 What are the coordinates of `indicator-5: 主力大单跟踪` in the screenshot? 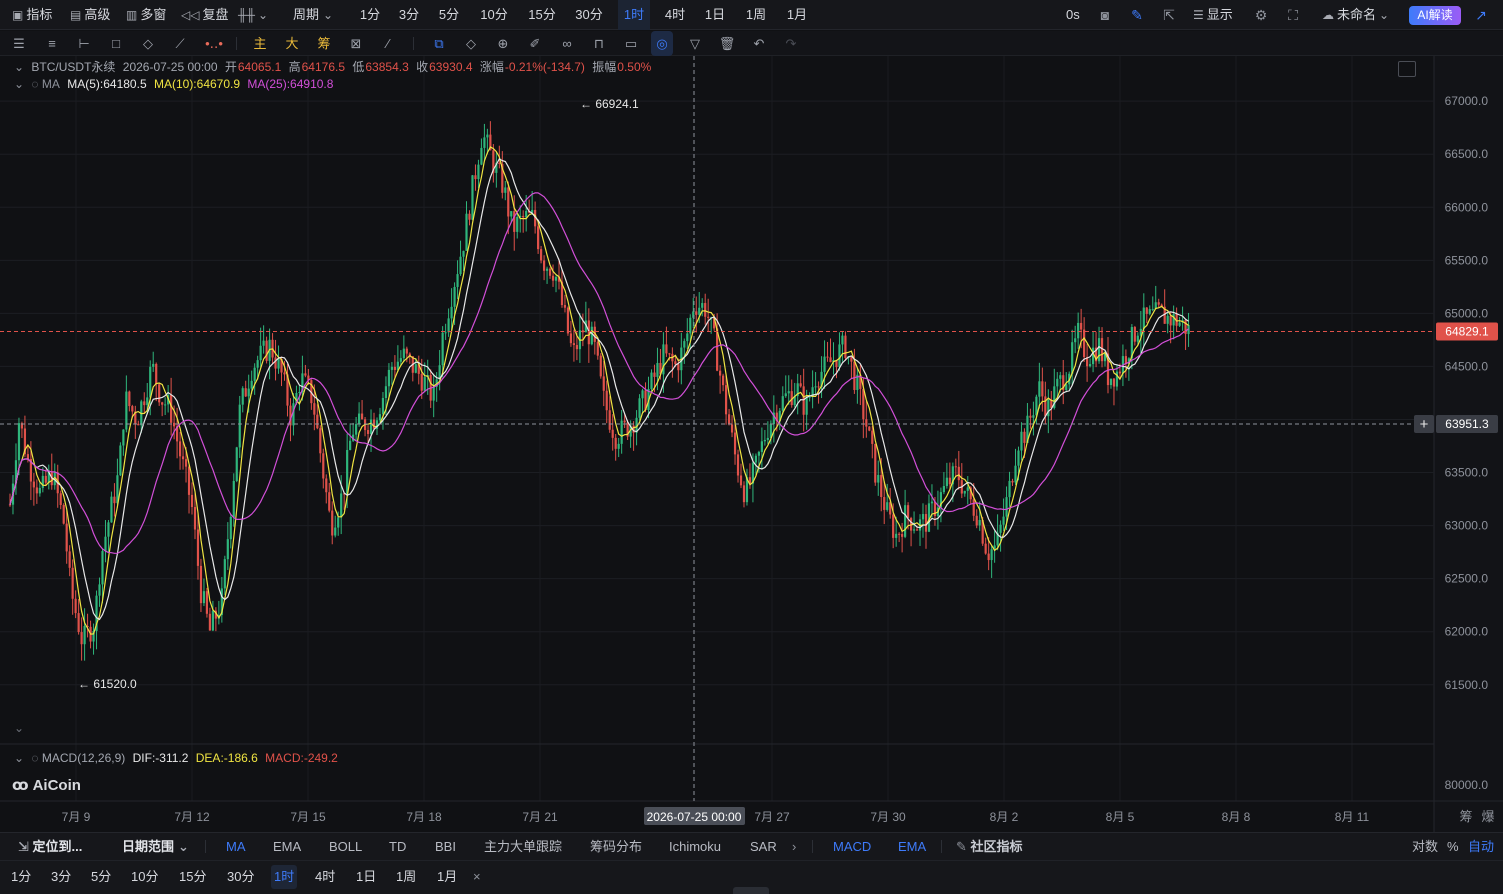 It's located at (523, 847).